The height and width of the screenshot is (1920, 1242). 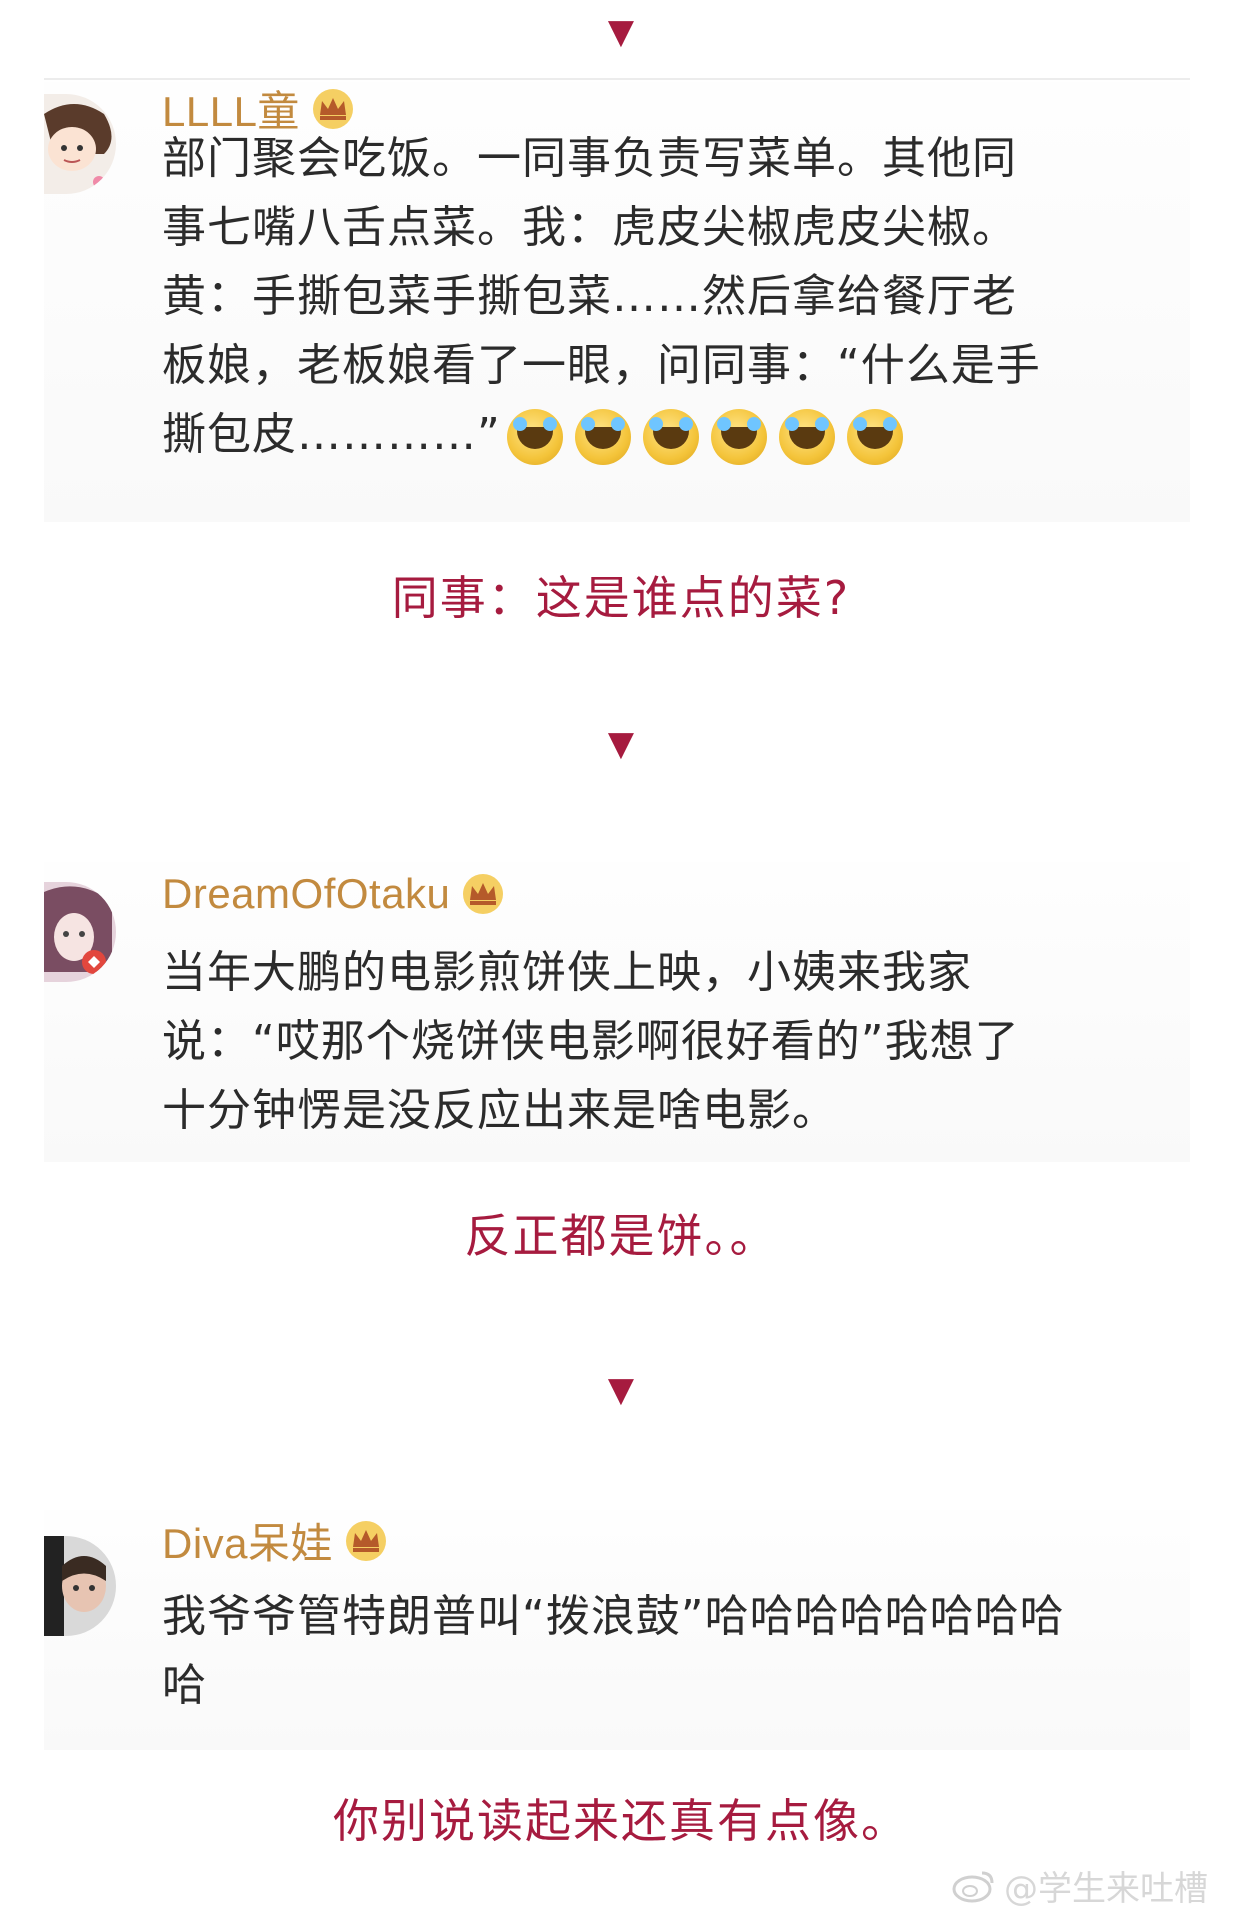 I want to click on emoji-row, so click(x=704, y=437).